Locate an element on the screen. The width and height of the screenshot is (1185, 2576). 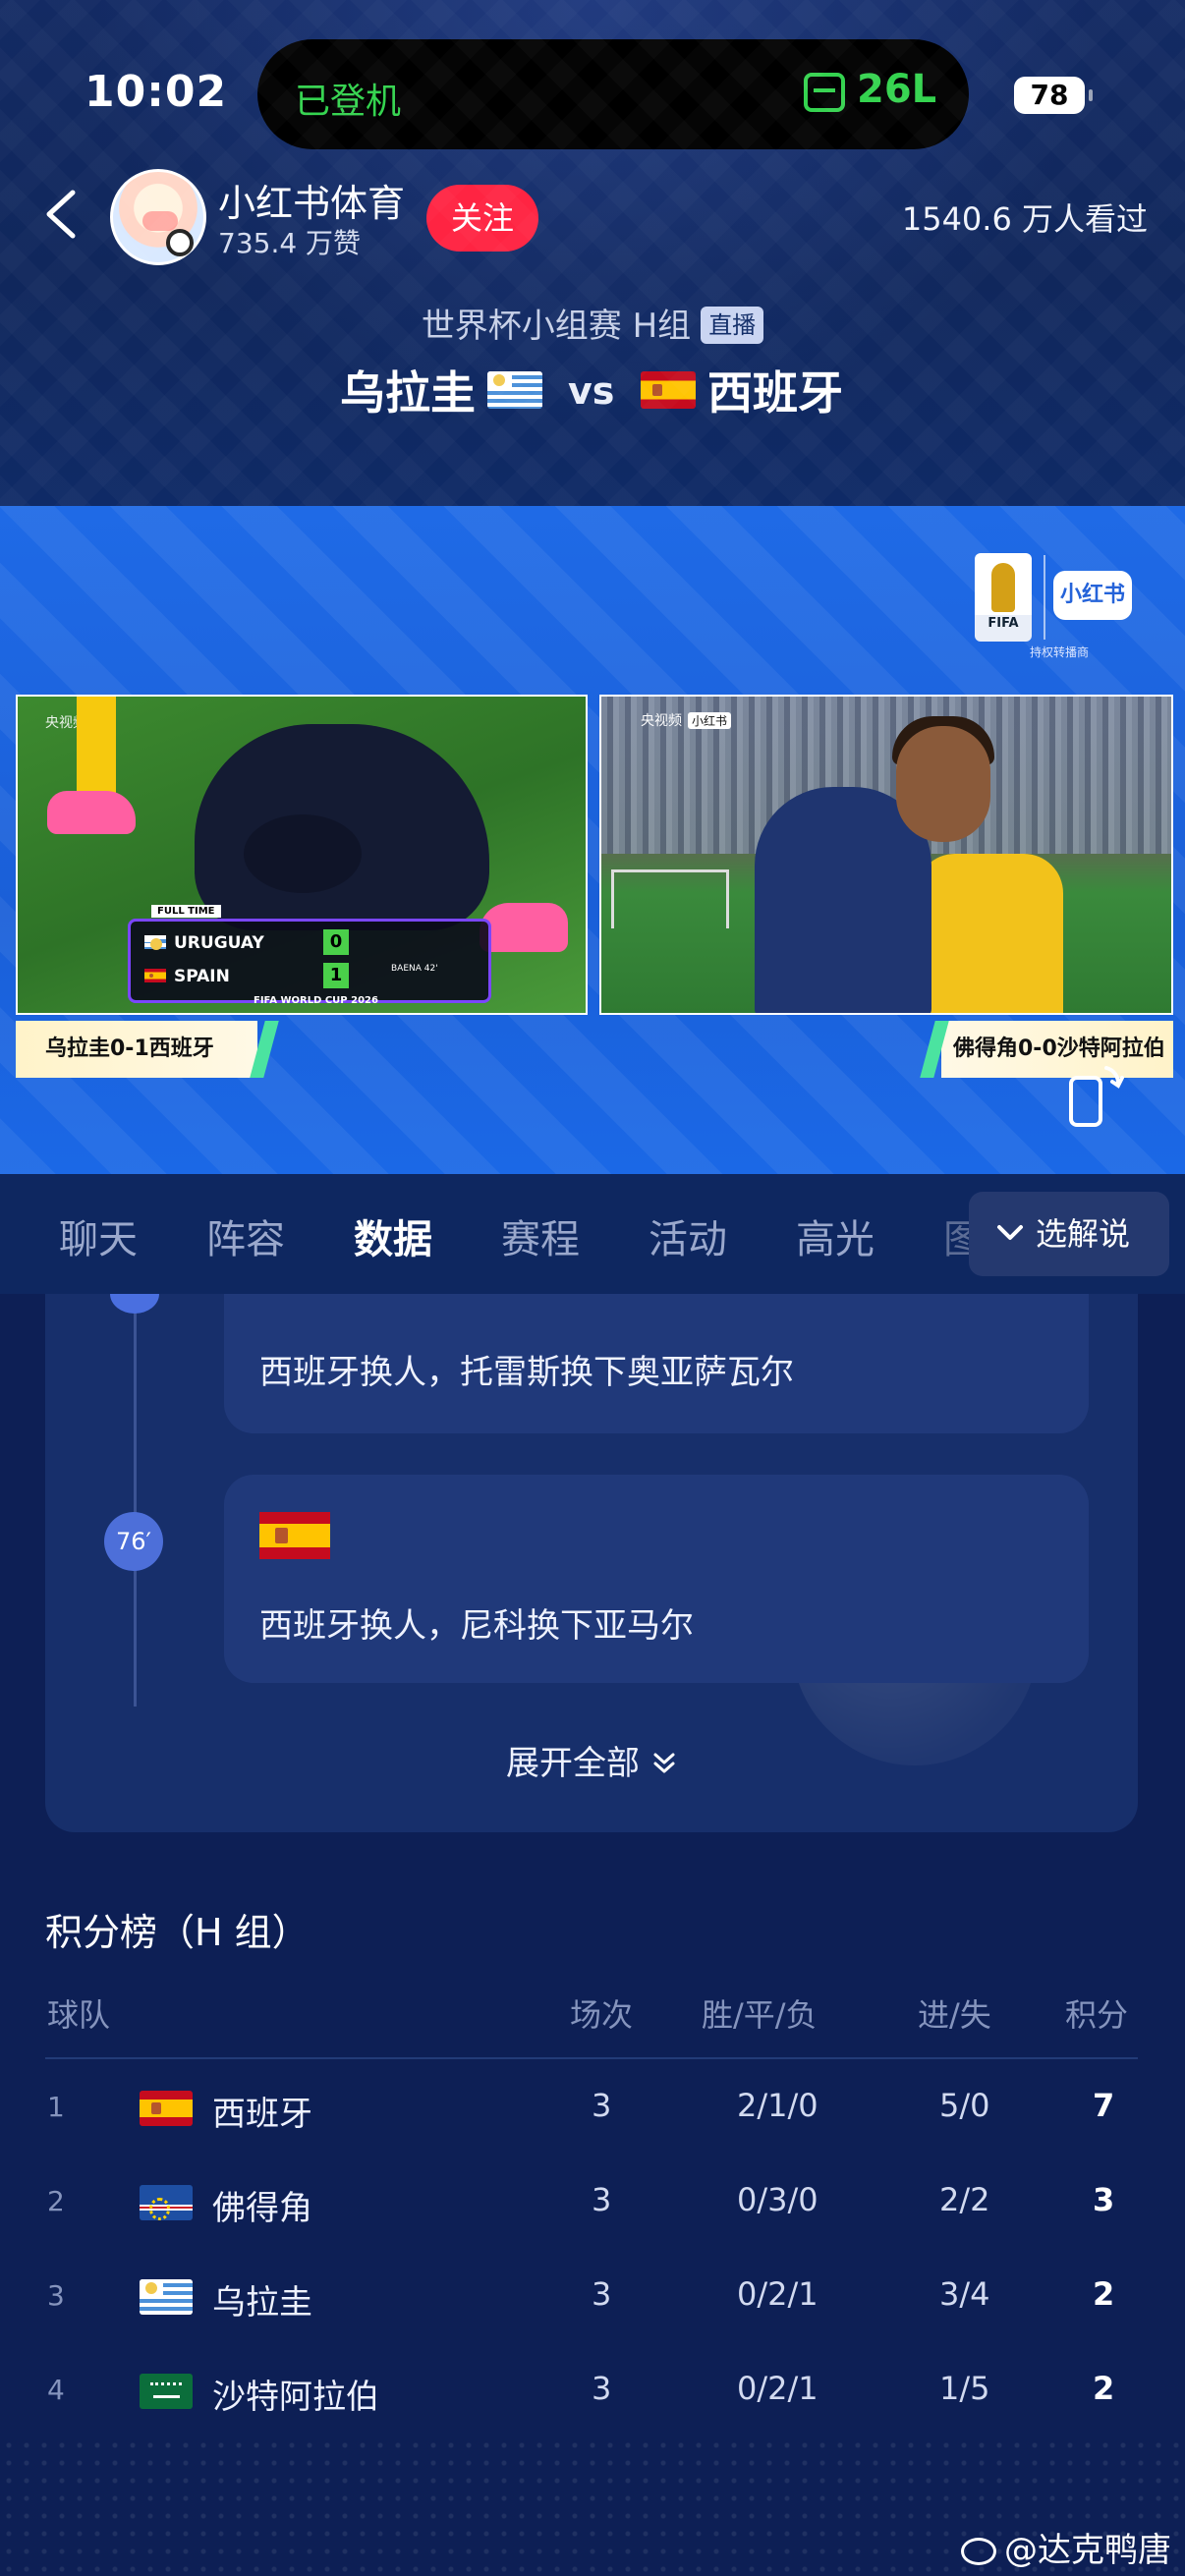
event-text: 西班牙换人，尼科换下亚马尔 is located at coordinates (477, 1626).